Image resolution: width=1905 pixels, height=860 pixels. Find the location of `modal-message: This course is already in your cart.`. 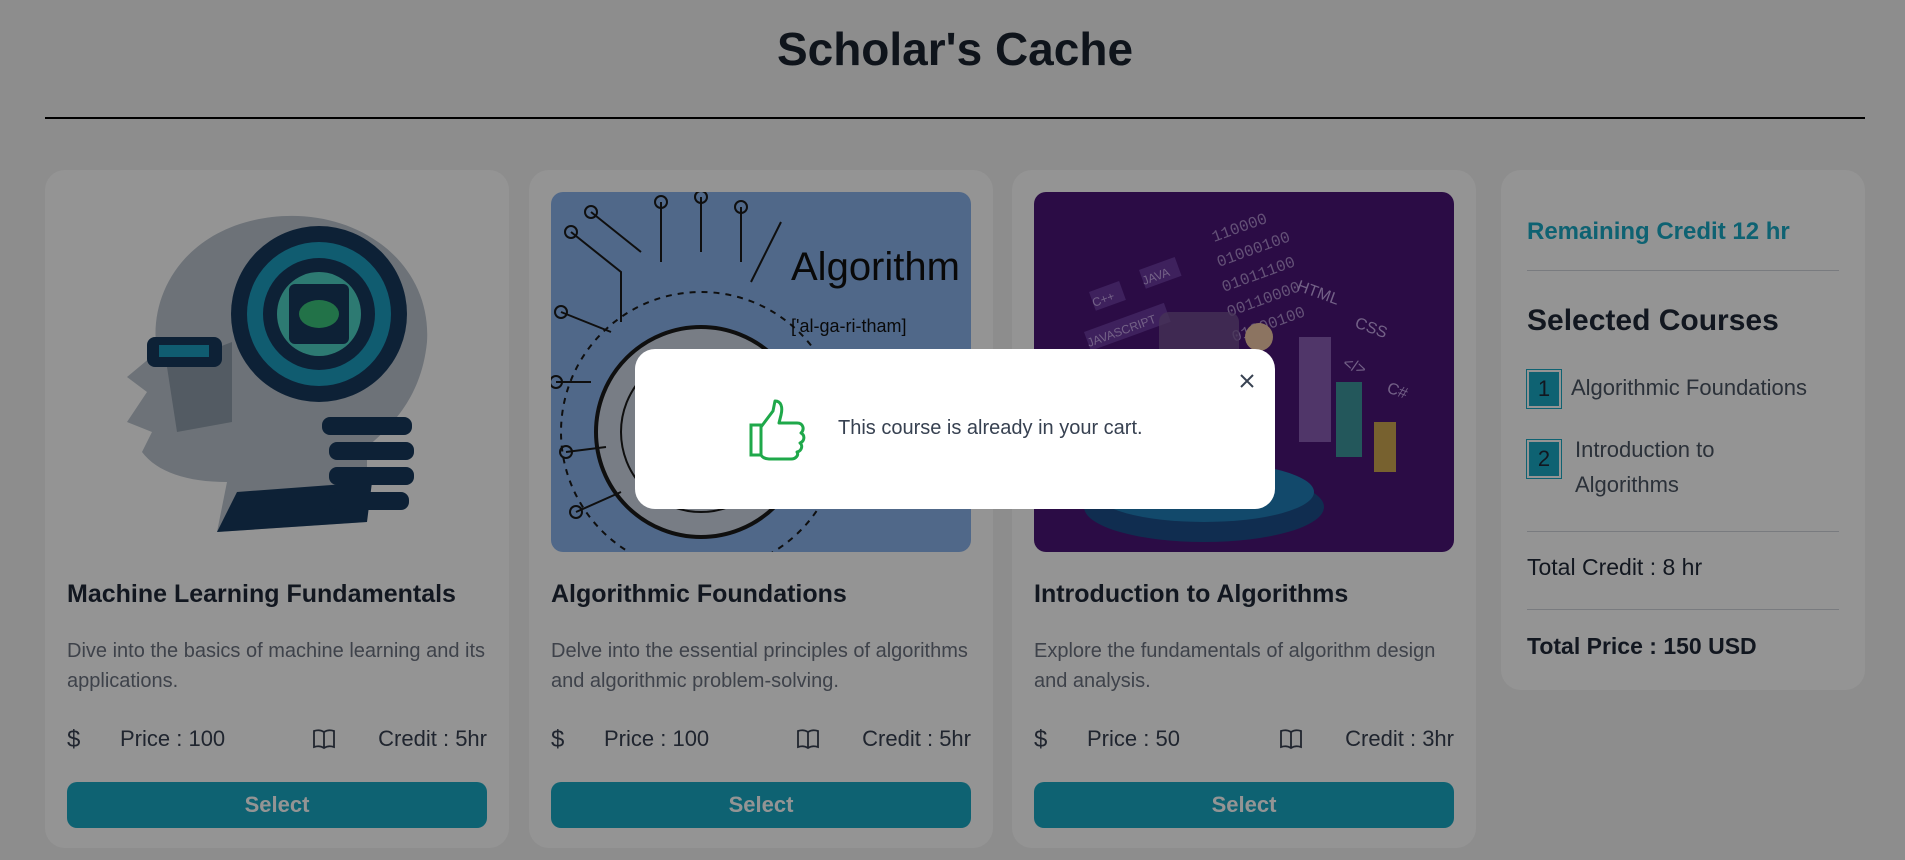

modal-message: This course is already in your cart. is located at coordinates (990, 428).